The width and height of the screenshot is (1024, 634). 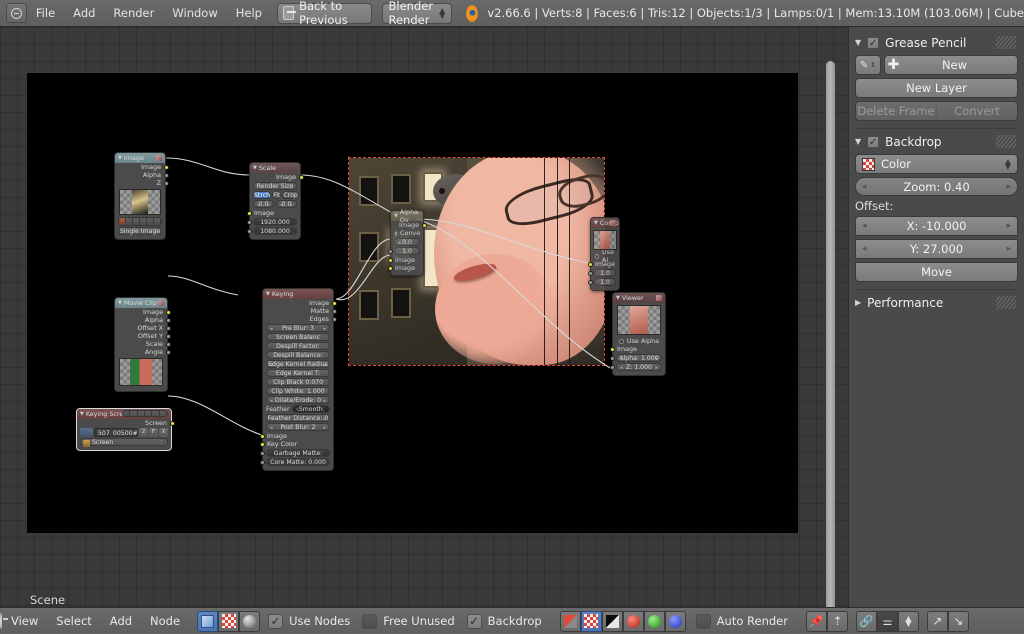 I want to click on socket-z-in, so click(x=612, y=367).